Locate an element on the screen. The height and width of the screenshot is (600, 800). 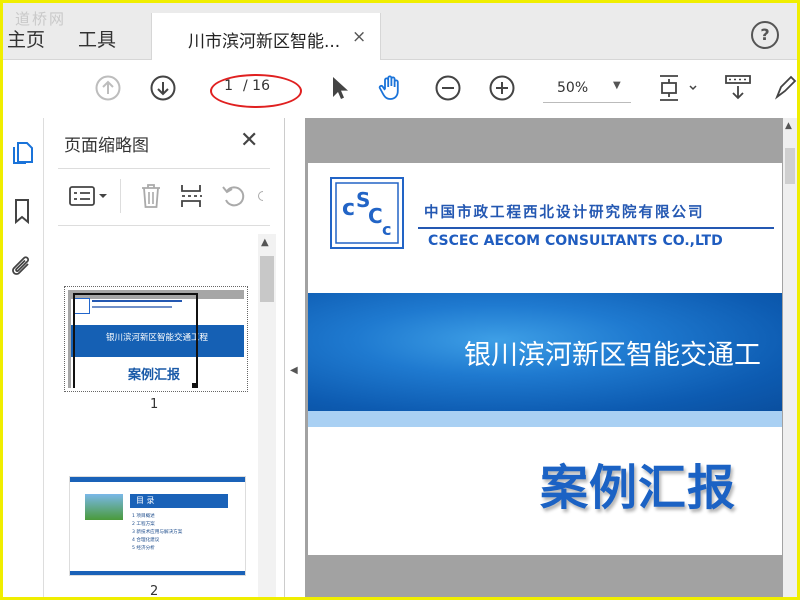
zoom-in-button is located at coordinates (502, 88).